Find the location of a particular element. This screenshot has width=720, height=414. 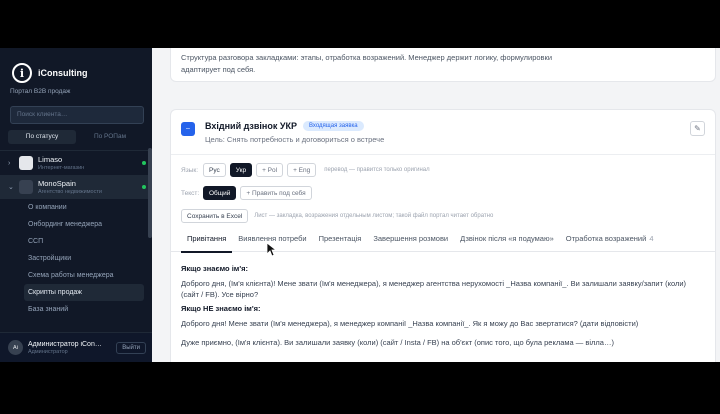

lang-ru-button: Рус is located at coordinates (214, 170).